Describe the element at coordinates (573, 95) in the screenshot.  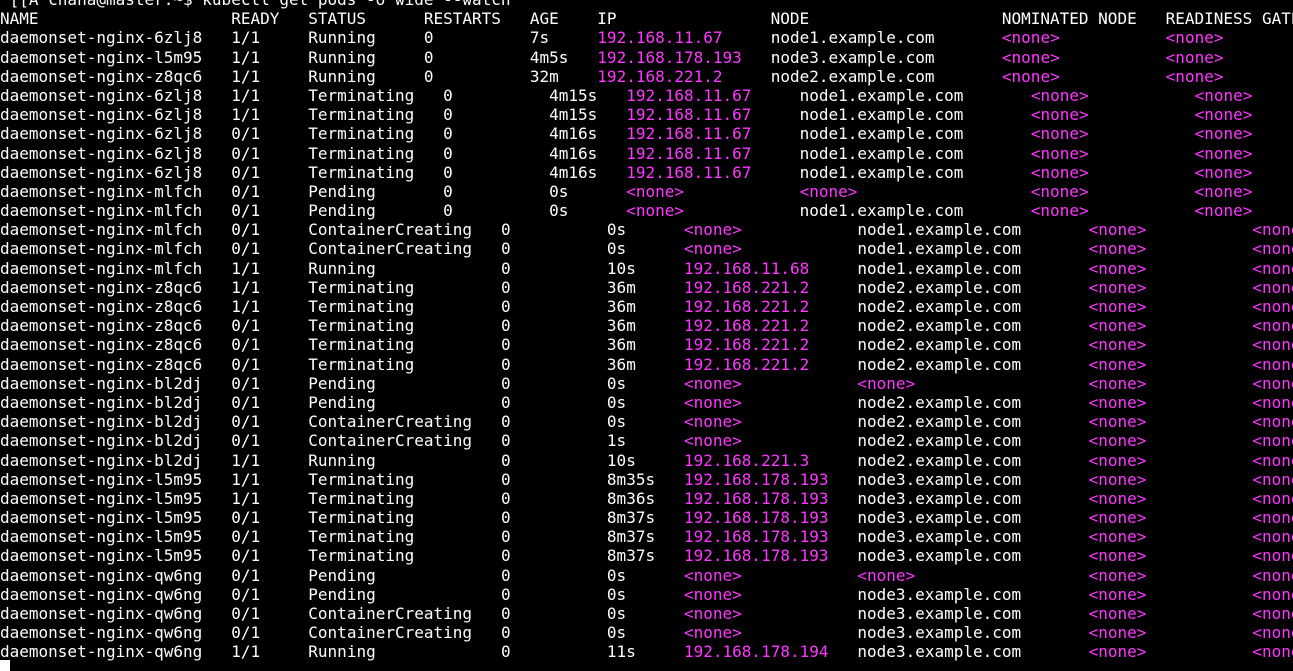
I see `cell-age: 4m15s` at that location.